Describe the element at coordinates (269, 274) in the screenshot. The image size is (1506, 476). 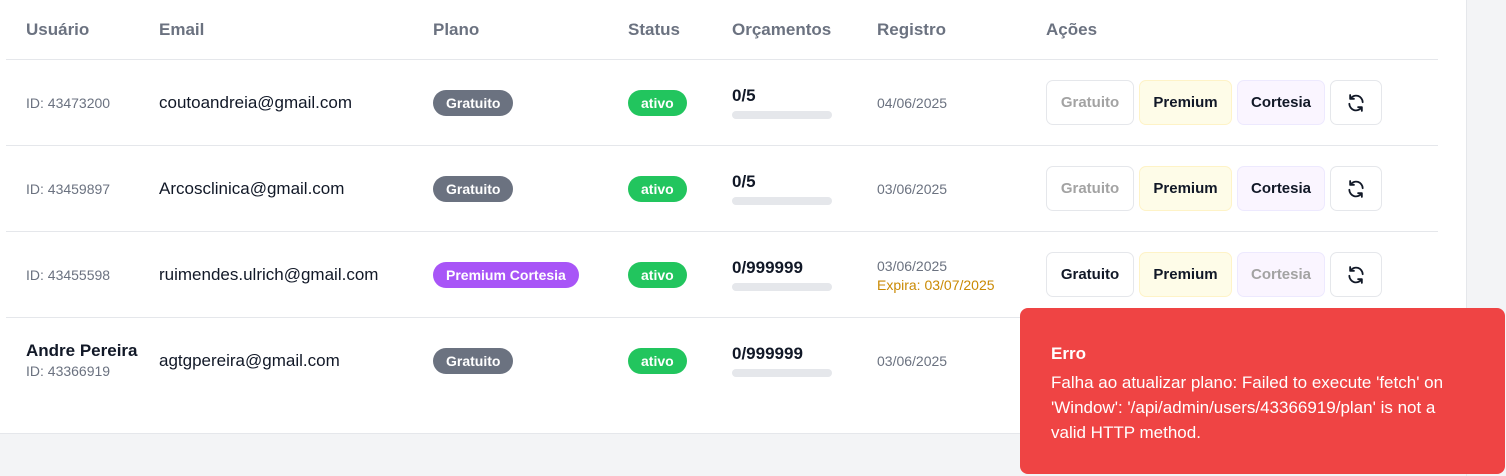
I see `user-email: ruimendes.ulrich@gmail.com` at that location.